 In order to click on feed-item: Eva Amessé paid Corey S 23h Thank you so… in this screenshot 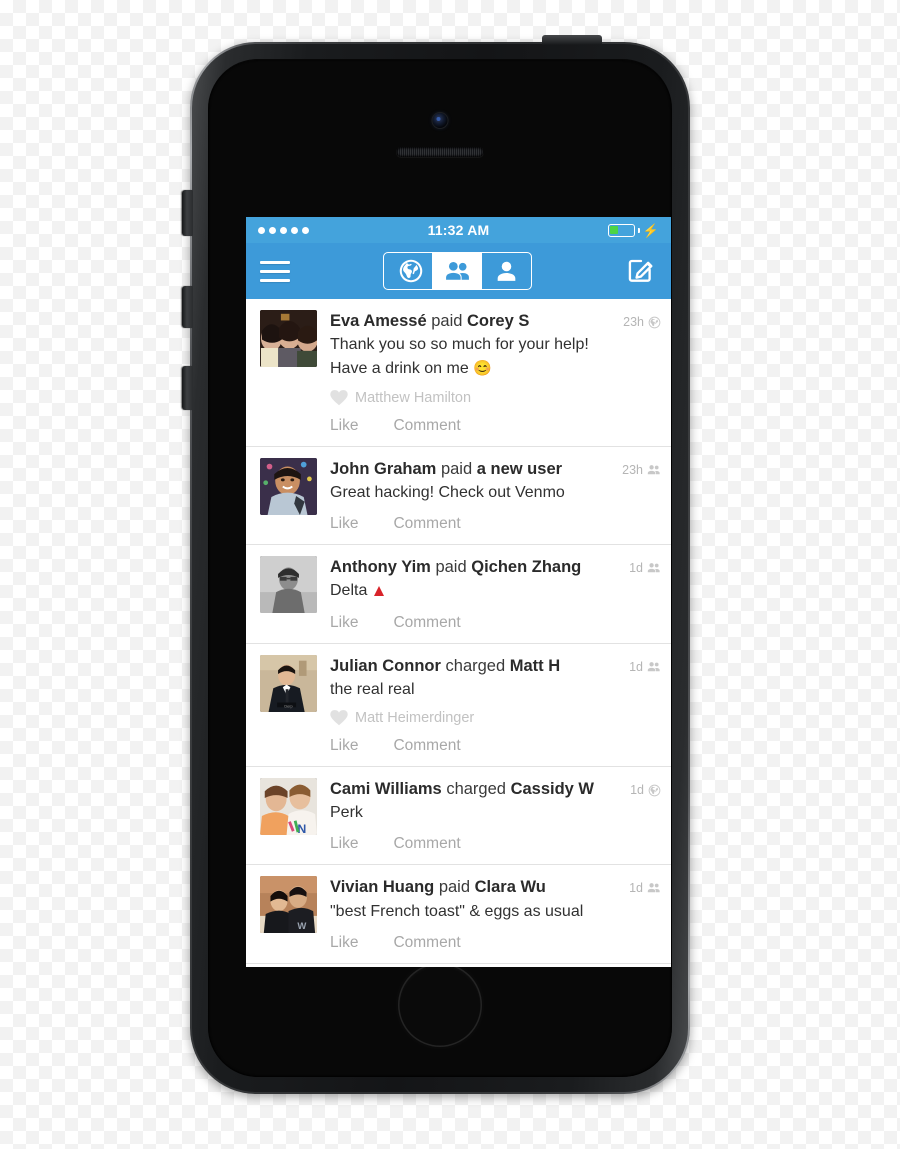, I will do `click(458, 373)`.